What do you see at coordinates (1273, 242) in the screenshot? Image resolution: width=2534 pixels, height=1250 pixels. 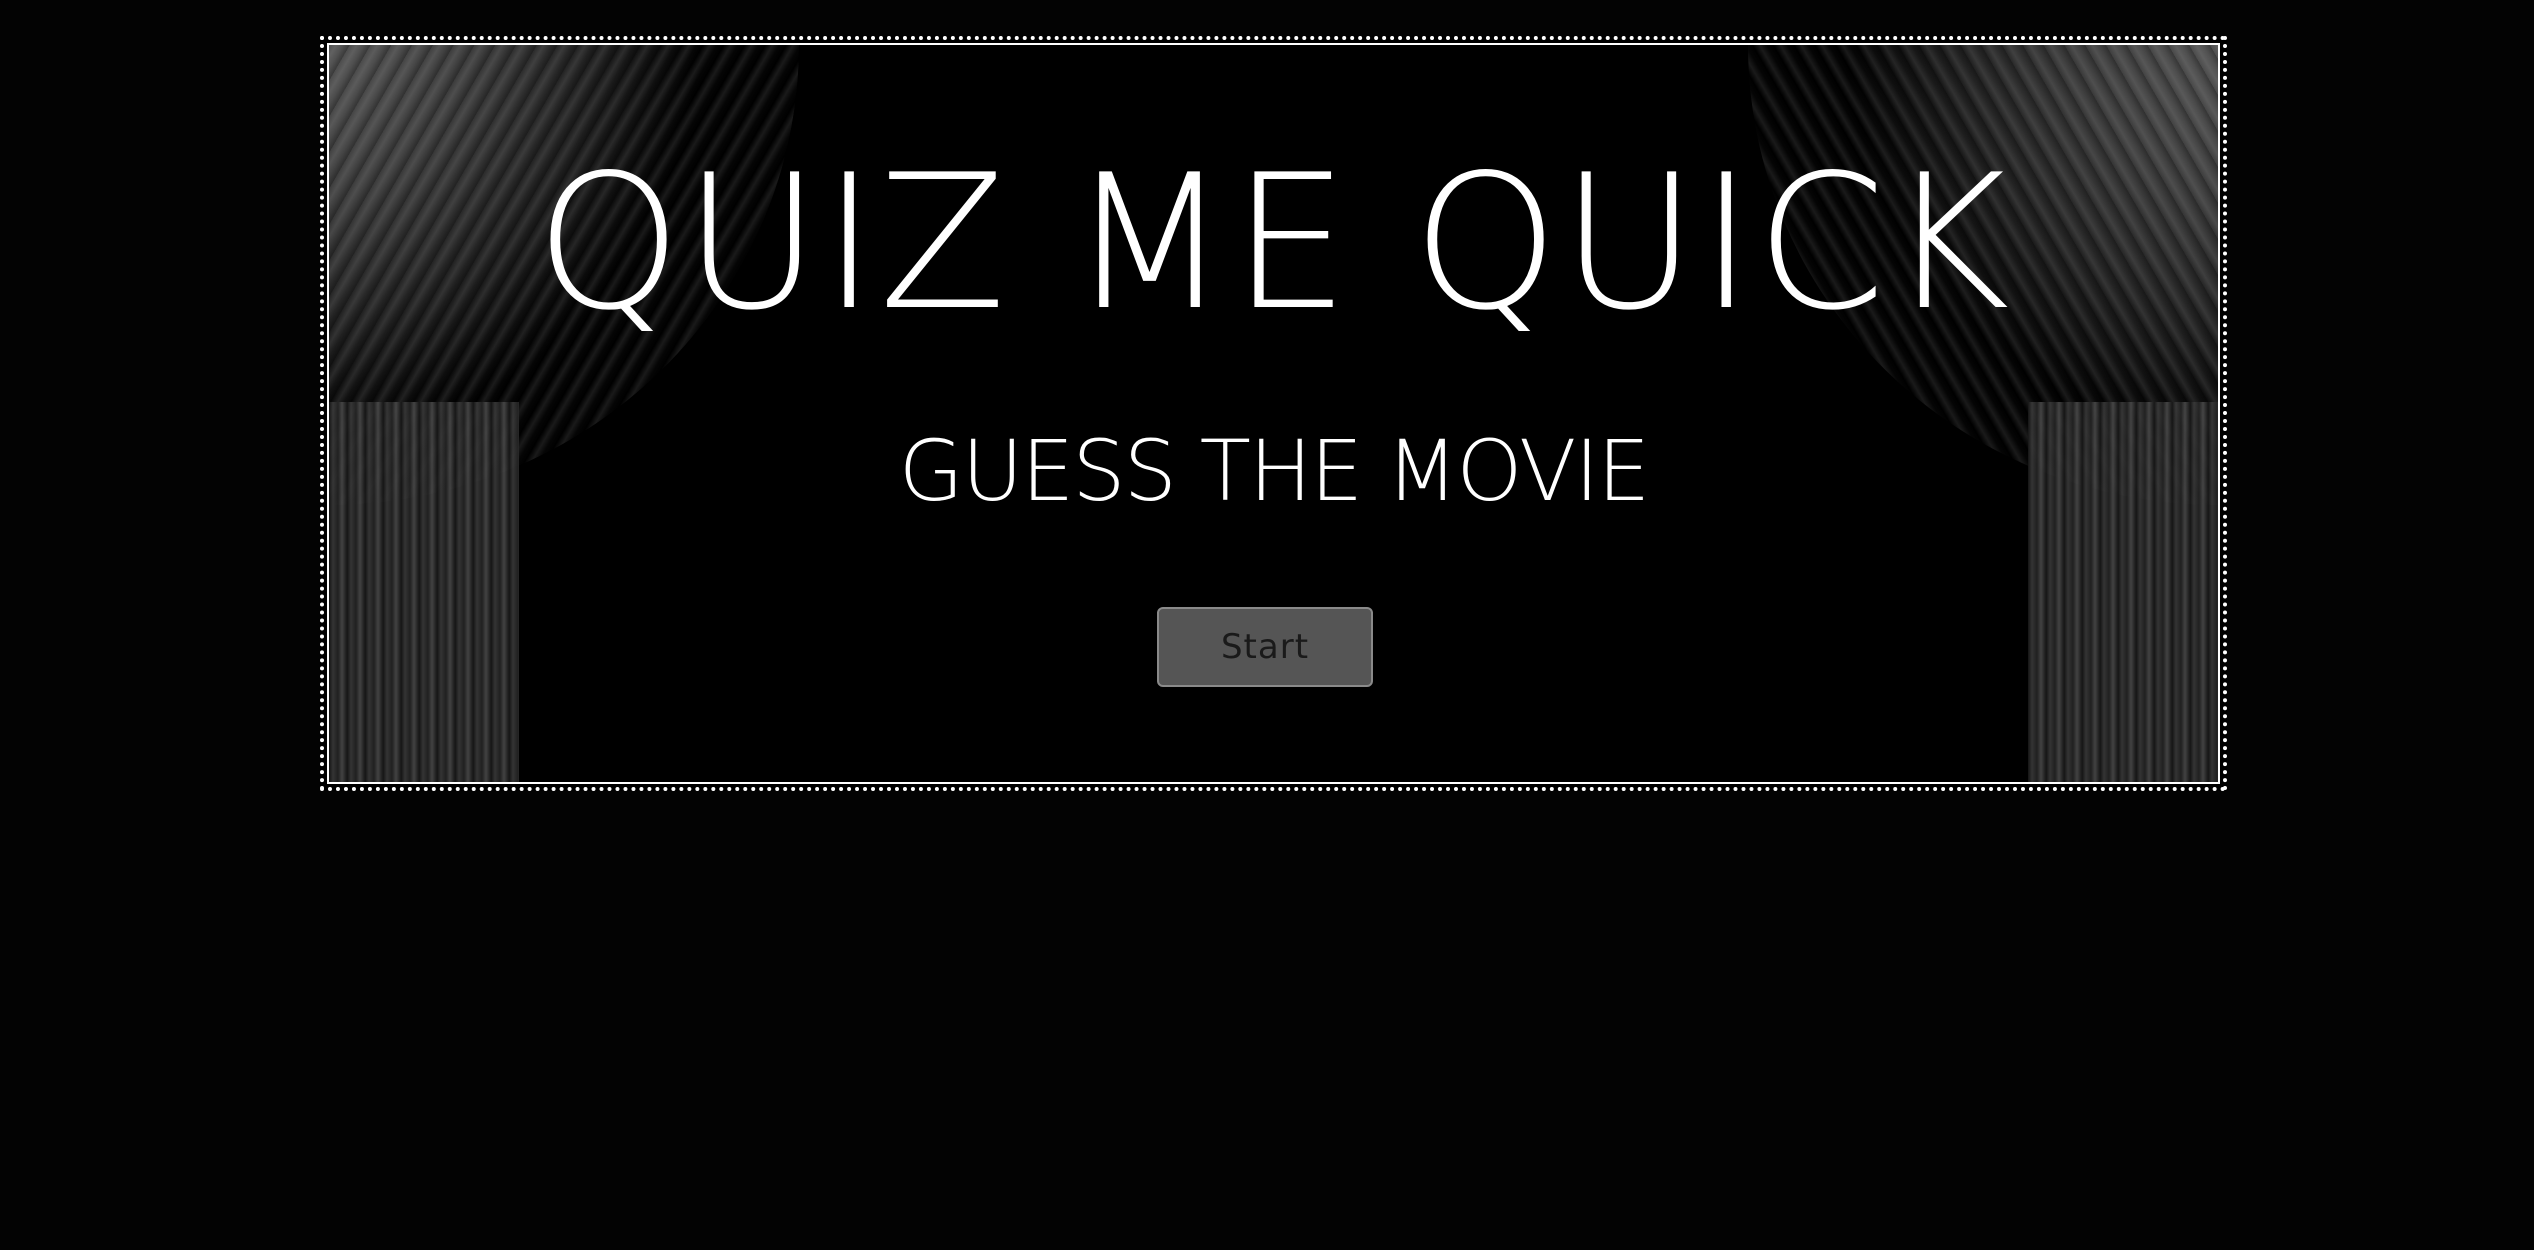 I see `game-title: QUIZ ME QUICK` at bounding box center [1273, 242].